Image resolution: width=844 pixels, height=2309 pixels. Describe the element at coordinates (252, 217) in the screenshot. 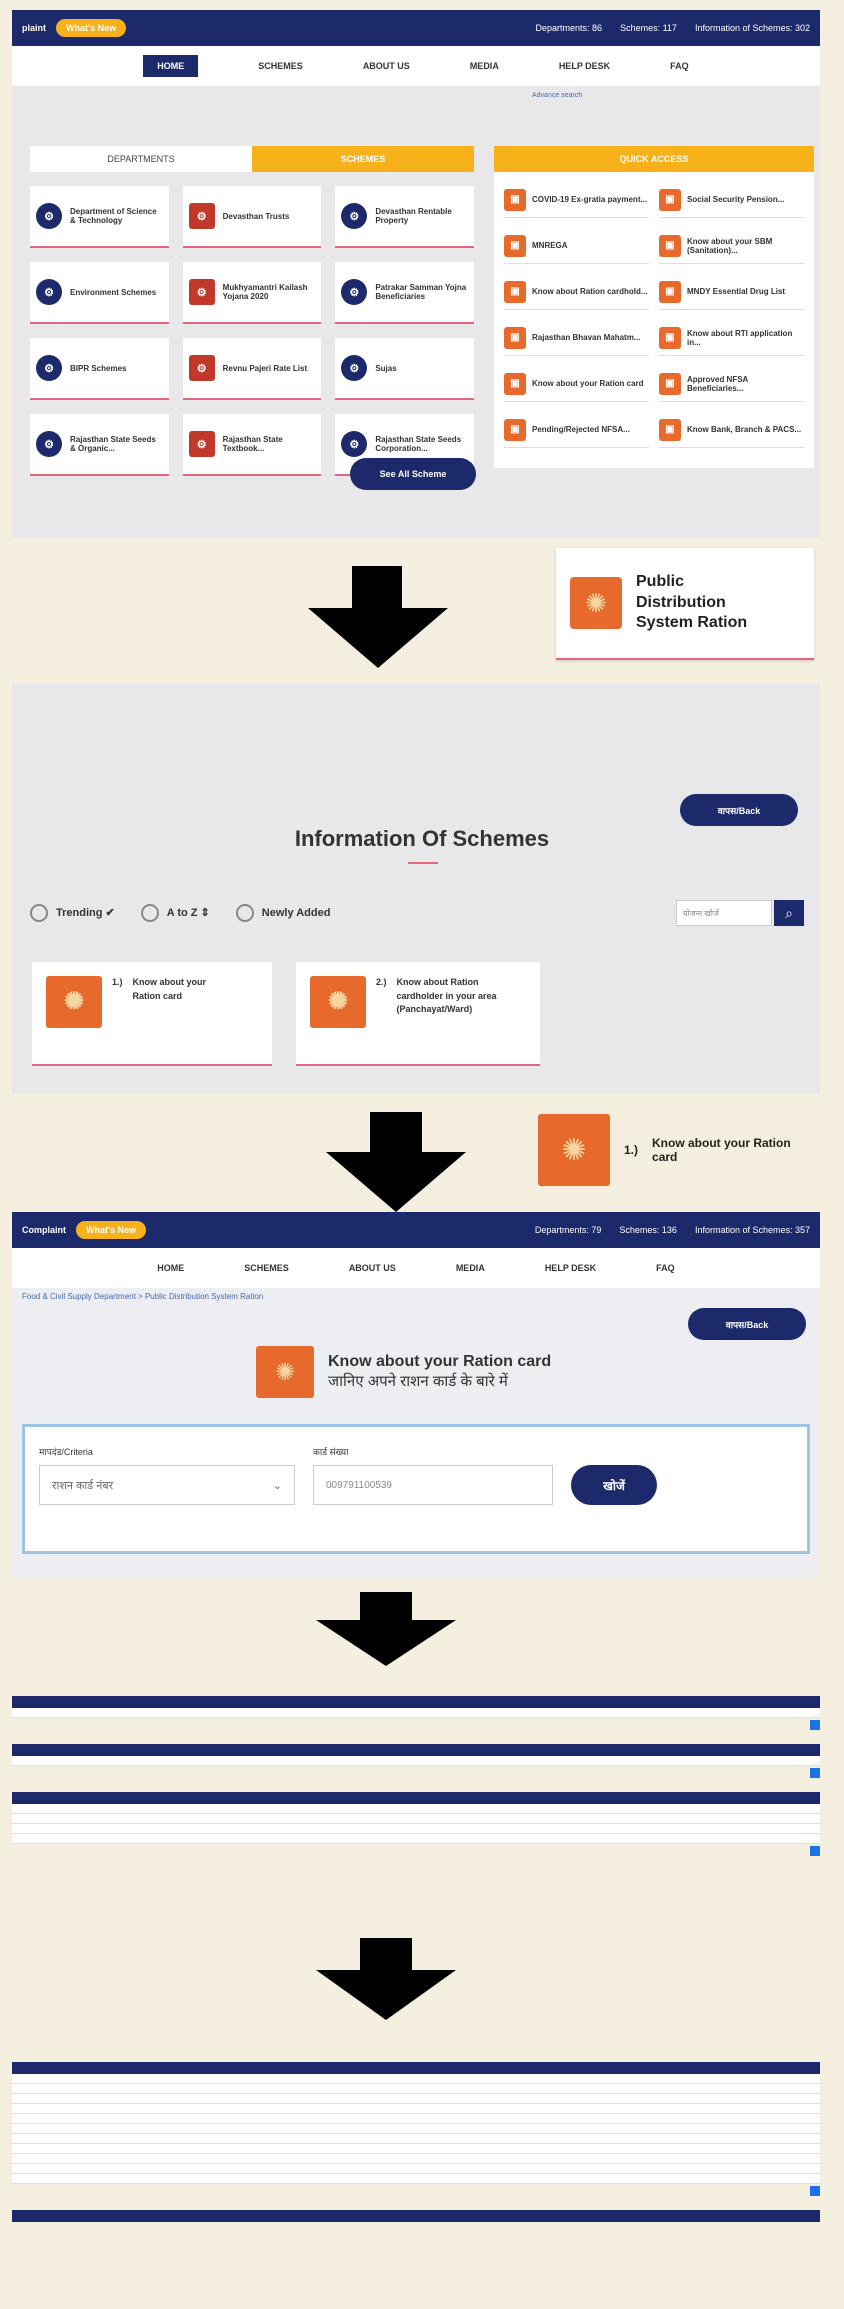

I see `department-card: ⚙ Devasthan Trusts` at that location.